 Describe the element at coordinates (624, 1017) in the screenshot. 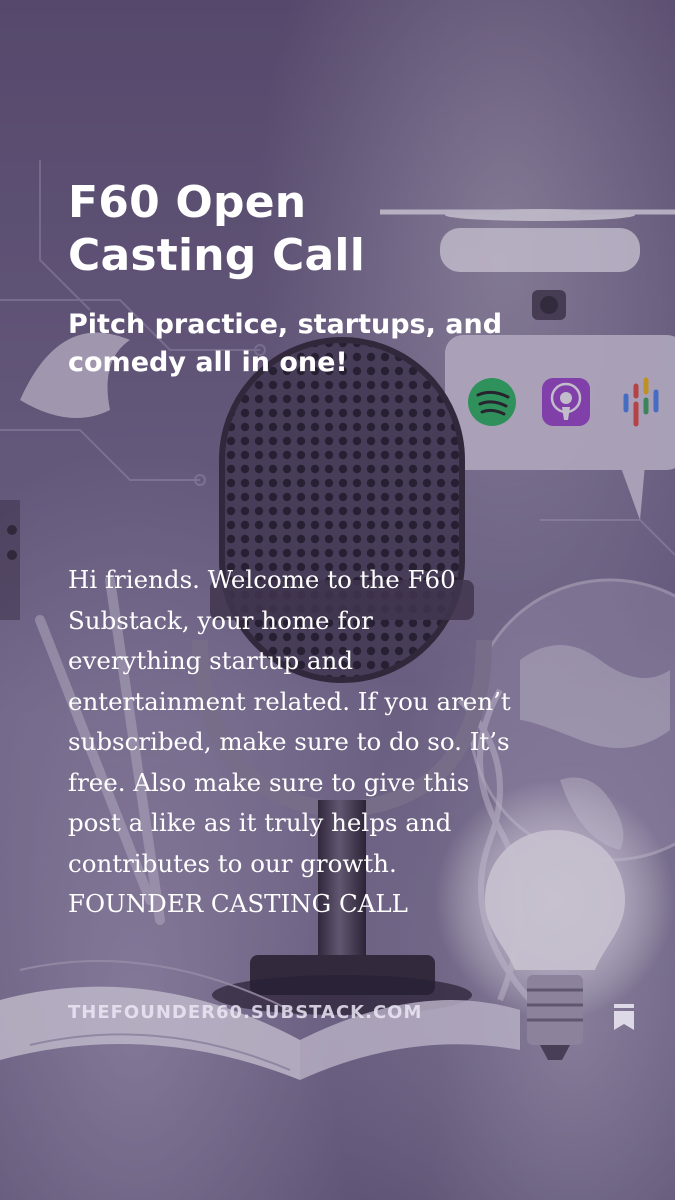

I see `bookmark-icon` at that location.